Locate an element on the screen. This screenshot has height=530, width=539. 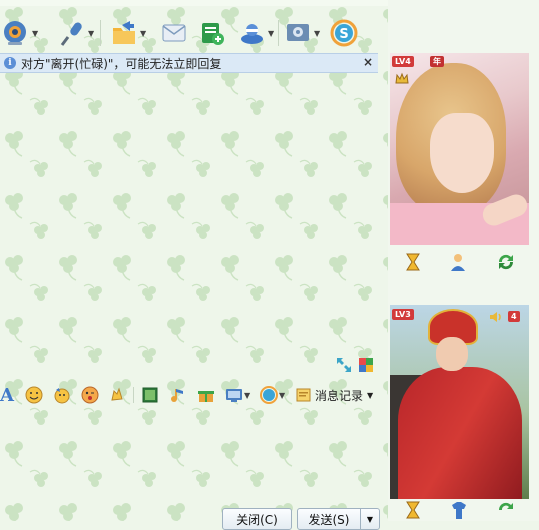
message-history-label: 消息记录 is located at coordinates (339, 395).